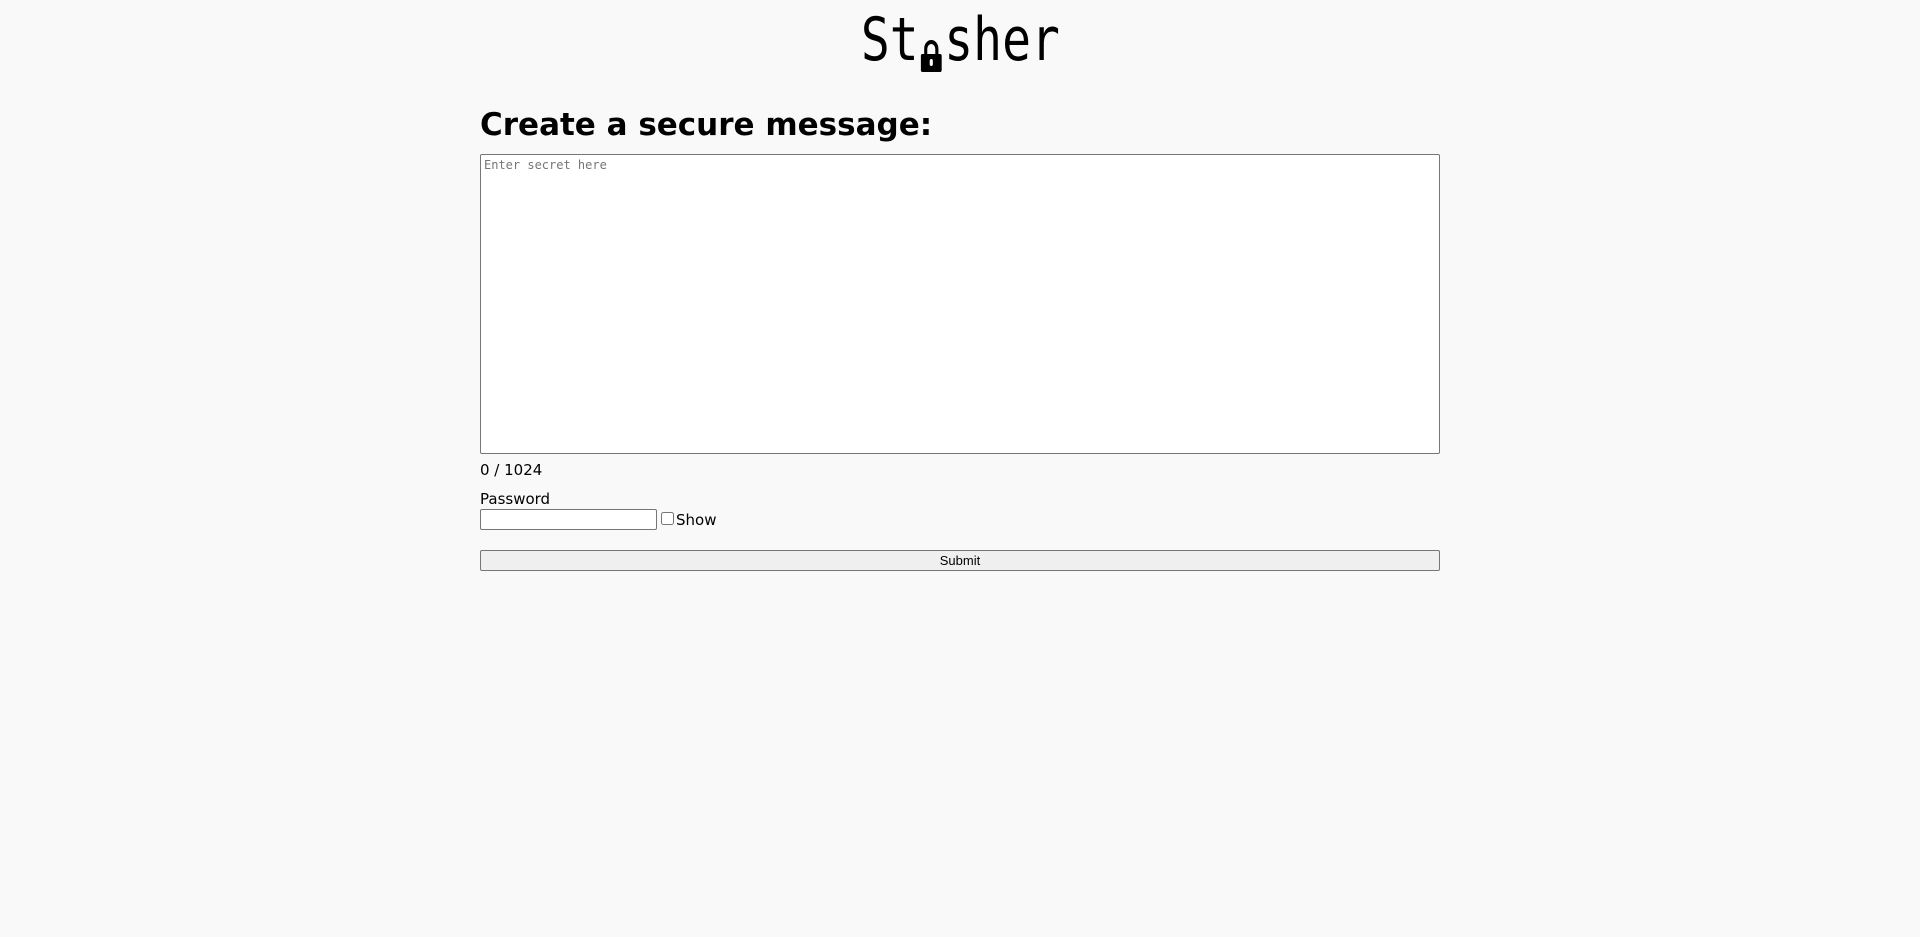 Image resolution: width=1920 pixels, height=937 pixels. Describe the element at coordinates (960, 519) in the screenshot. I see `password-row: Show` at that location.